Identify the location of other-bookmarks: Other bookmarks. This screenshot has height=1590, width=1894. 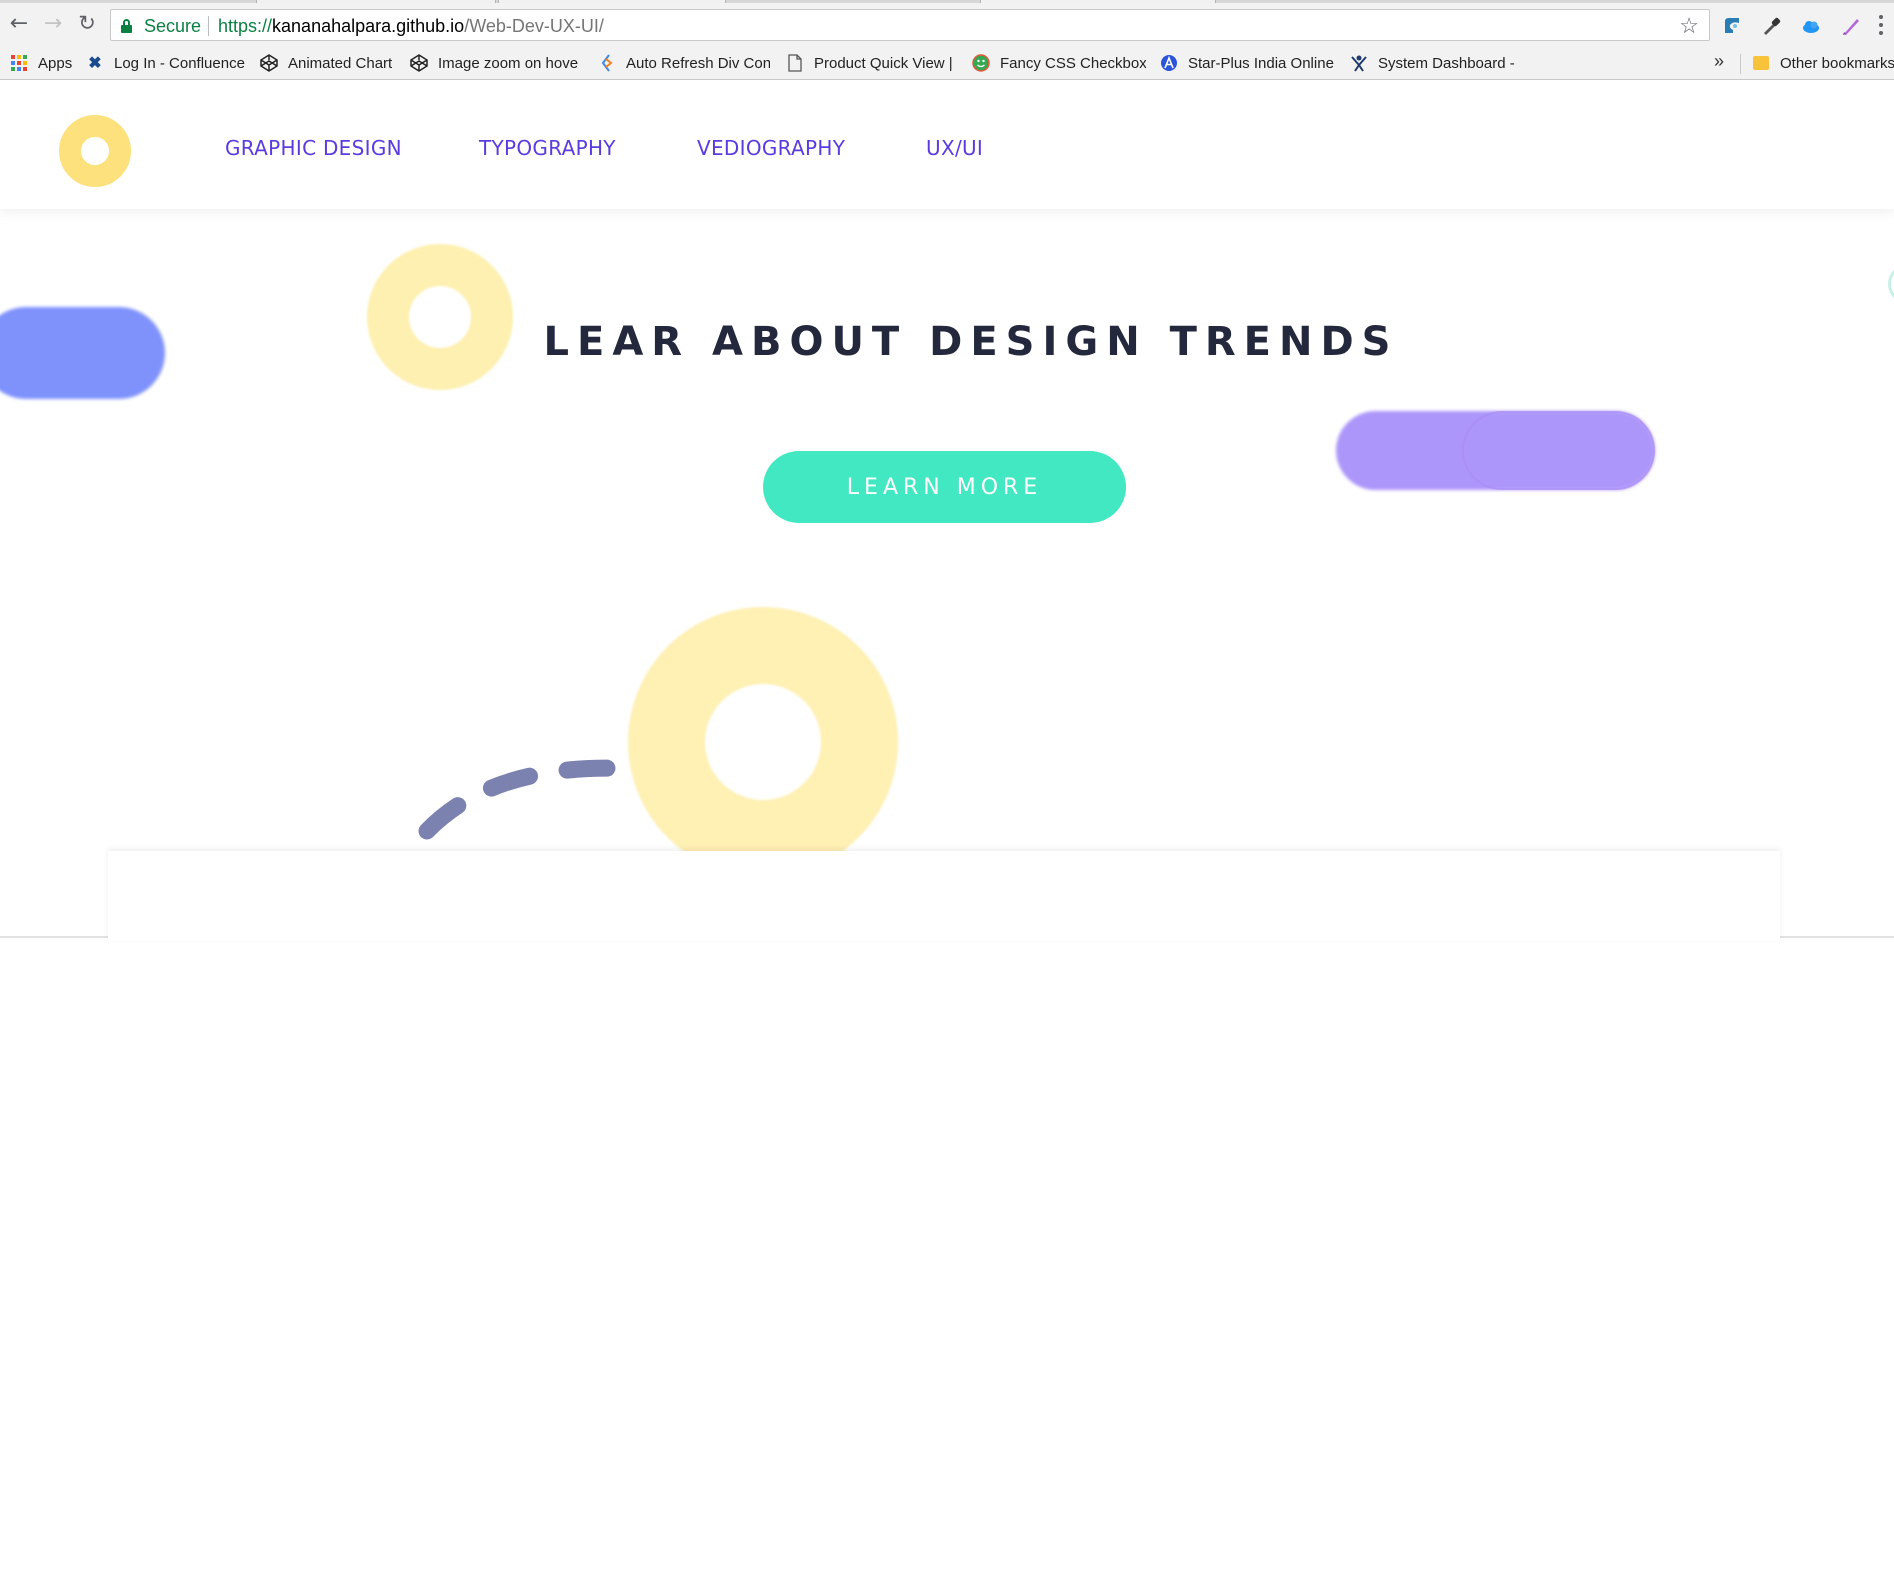
(1823, 63).